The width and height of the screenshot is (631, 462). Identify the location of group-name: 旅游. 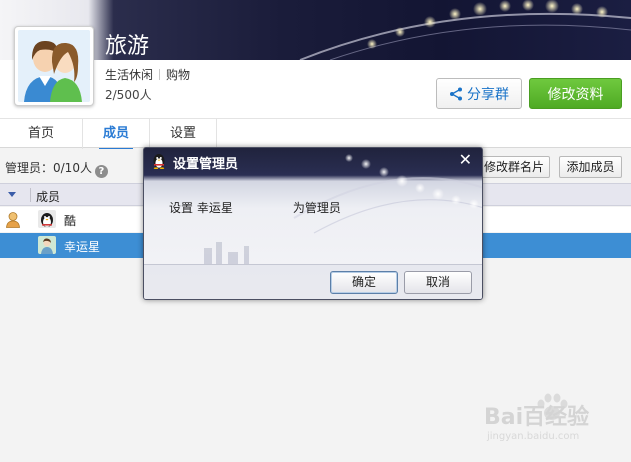
(127, 46).